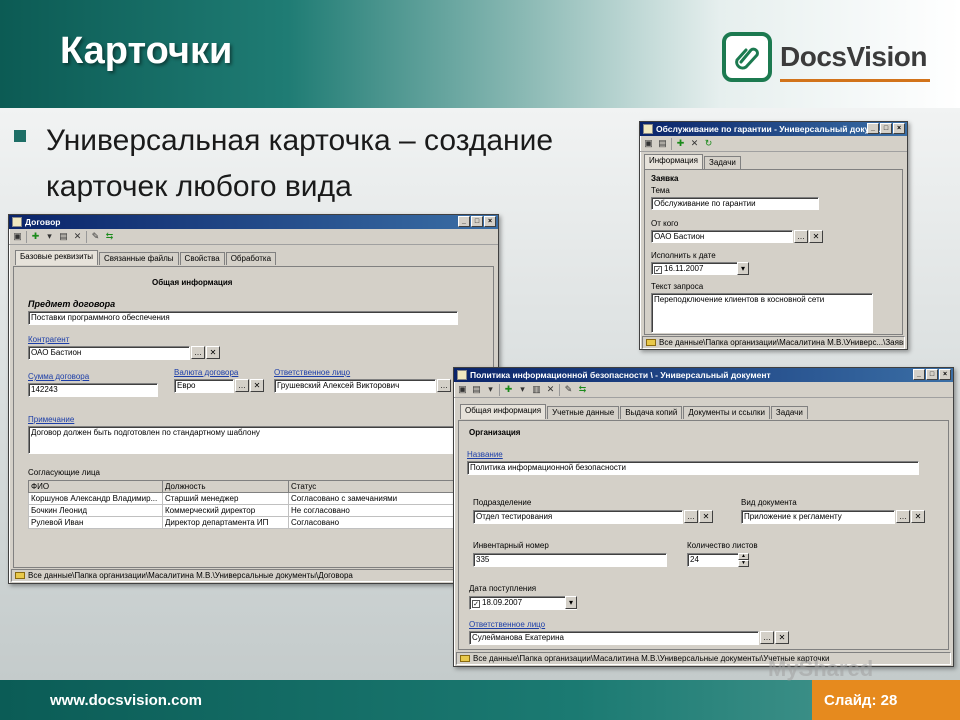  What do you see at coordinates (72, 304) in the screenshot?
I see `subject-label: Предмет договора` at bounding box center [72, 304].